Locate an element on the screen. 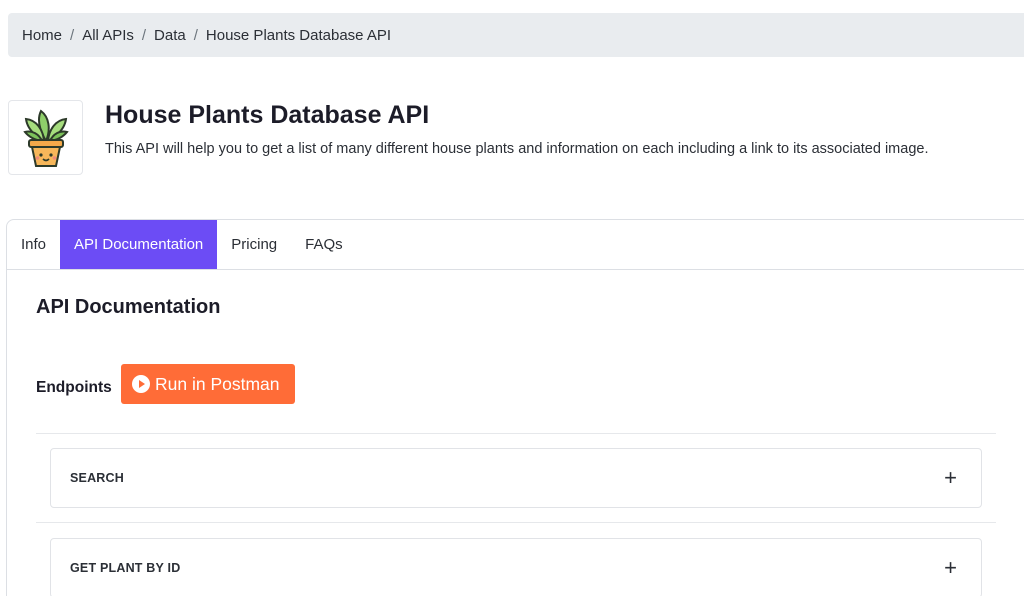 The height and width of the screenshot is (596, 1024). api-logo is located at coordinates (45, 137).